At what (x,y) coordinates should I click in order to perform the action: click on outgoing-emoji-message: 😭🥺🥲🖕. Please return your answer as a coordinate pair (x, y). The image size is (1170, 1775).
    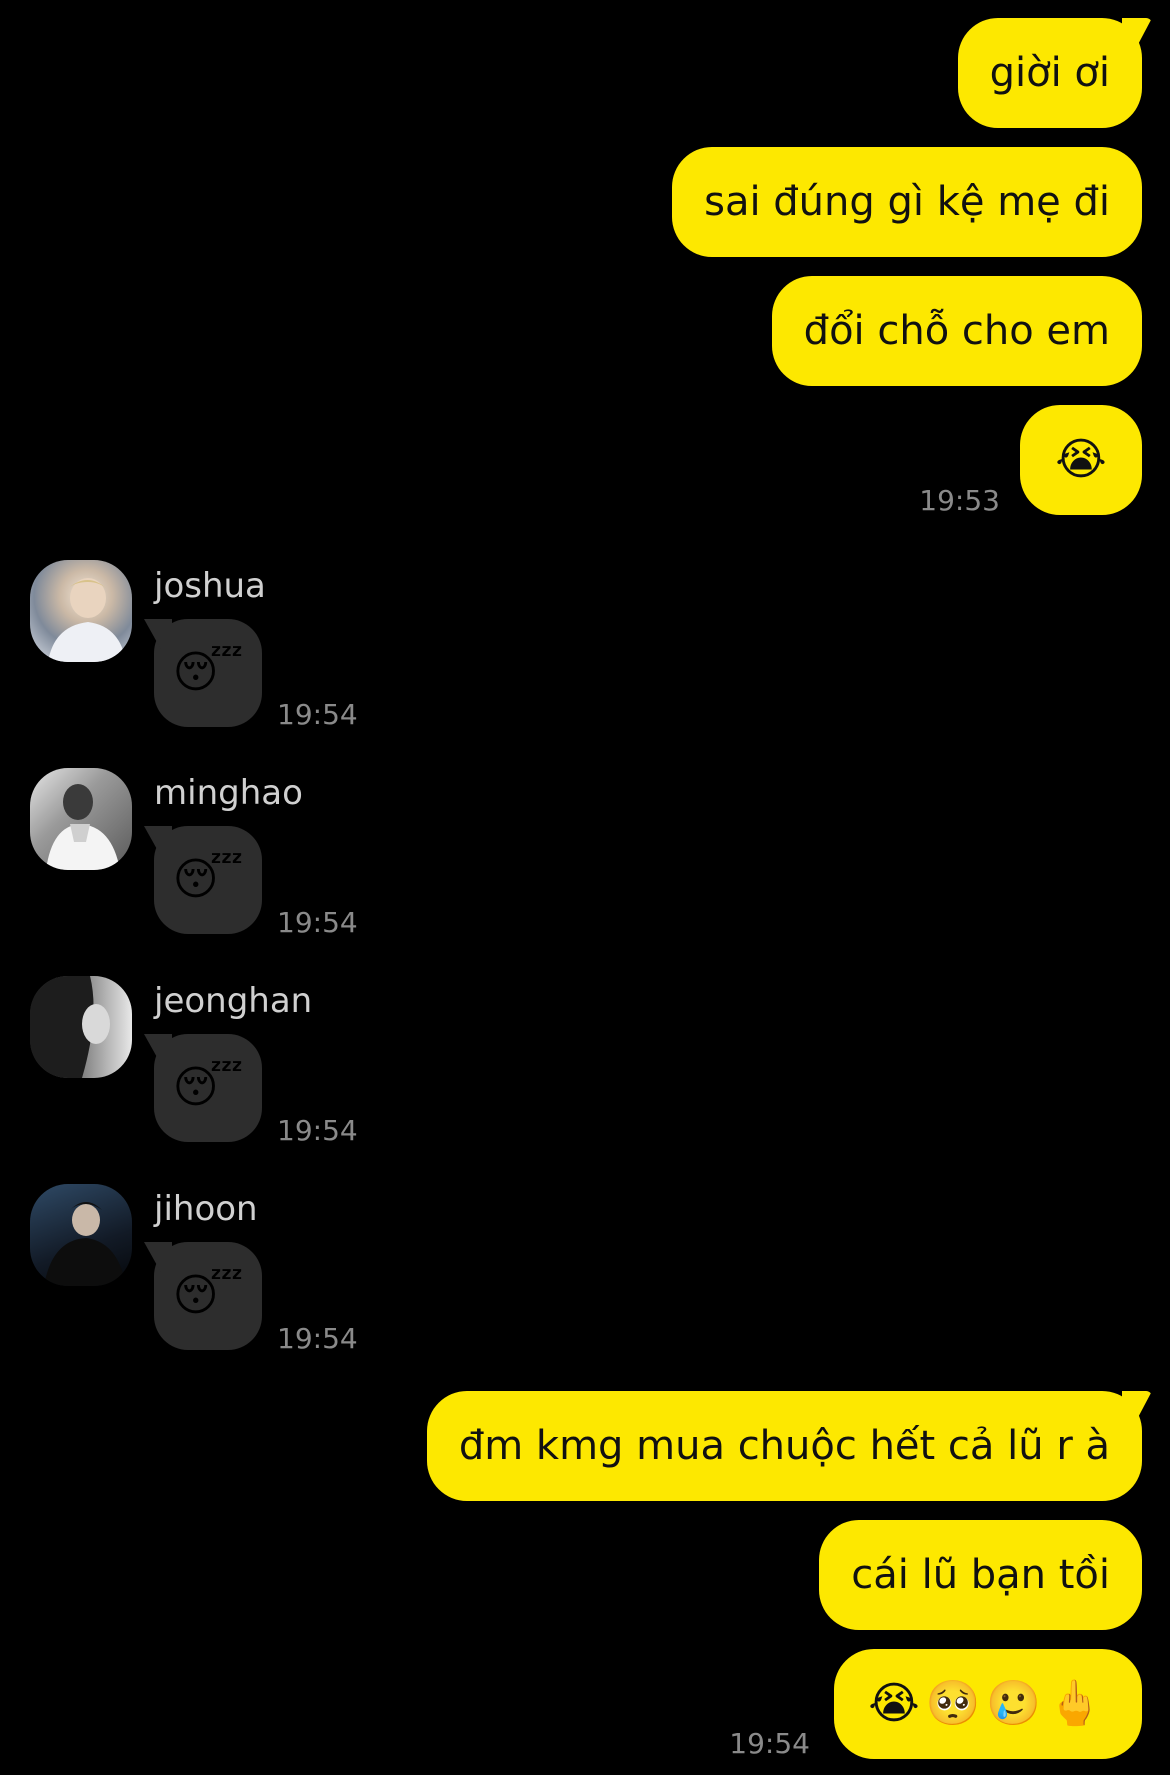
    Looking at the image, I should click on (988, 1704).